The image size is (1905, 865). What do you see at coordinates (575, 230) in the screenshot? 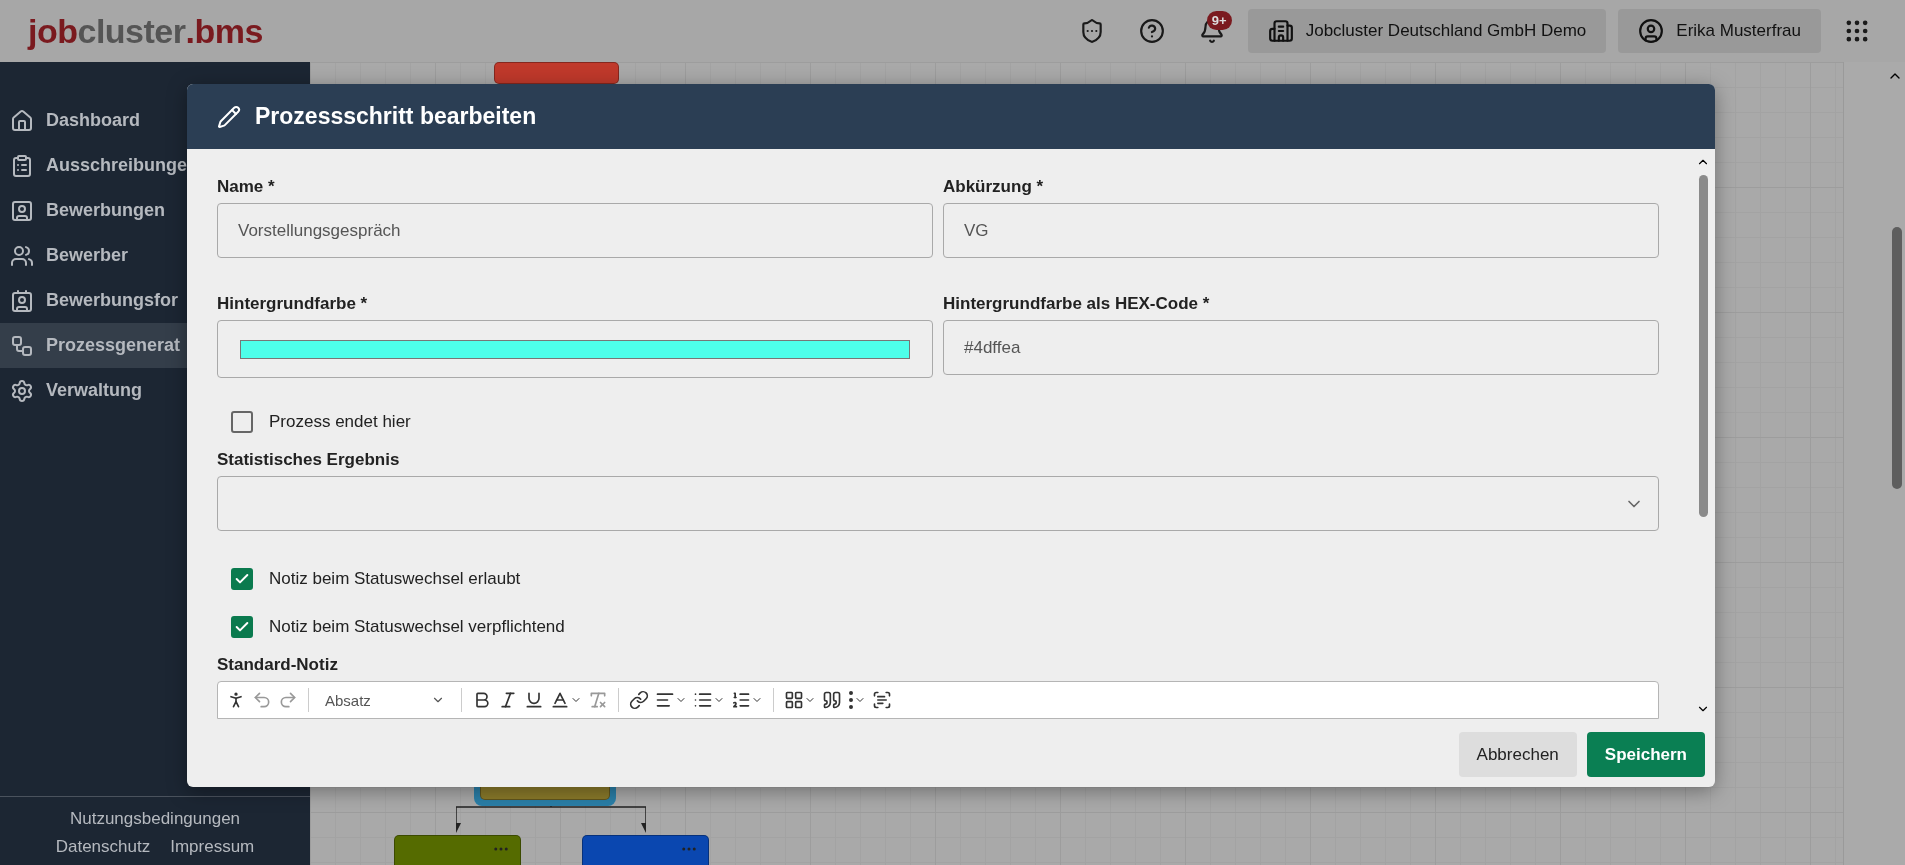
I see `name-field: Vorstellungsgespräch` at bounding box center [575, 230].